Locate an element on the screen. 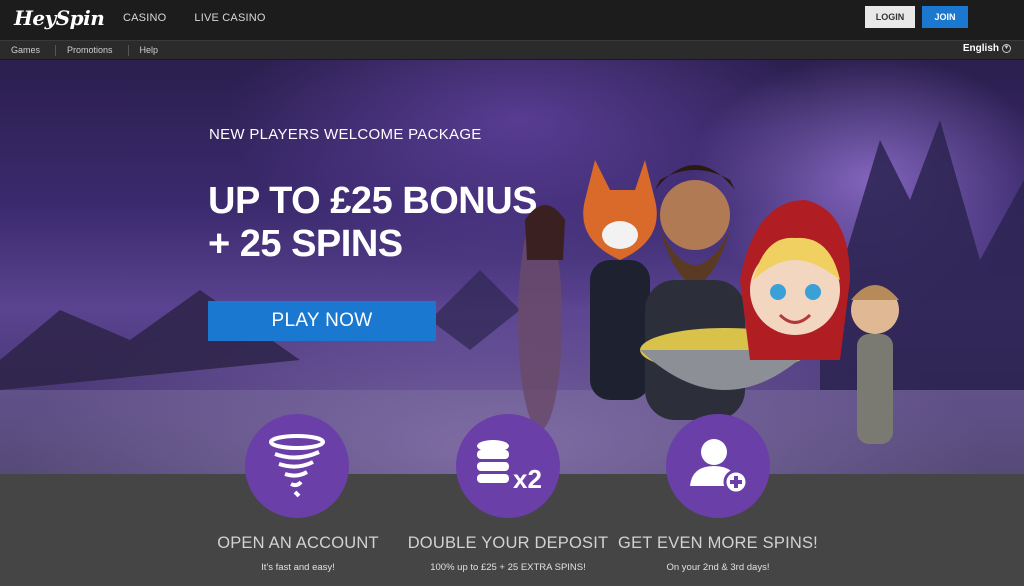 This screenshot has width=1024, height=586. hero-title-line1: UP TO £25 BONUS is located at coordinates (373, 201).